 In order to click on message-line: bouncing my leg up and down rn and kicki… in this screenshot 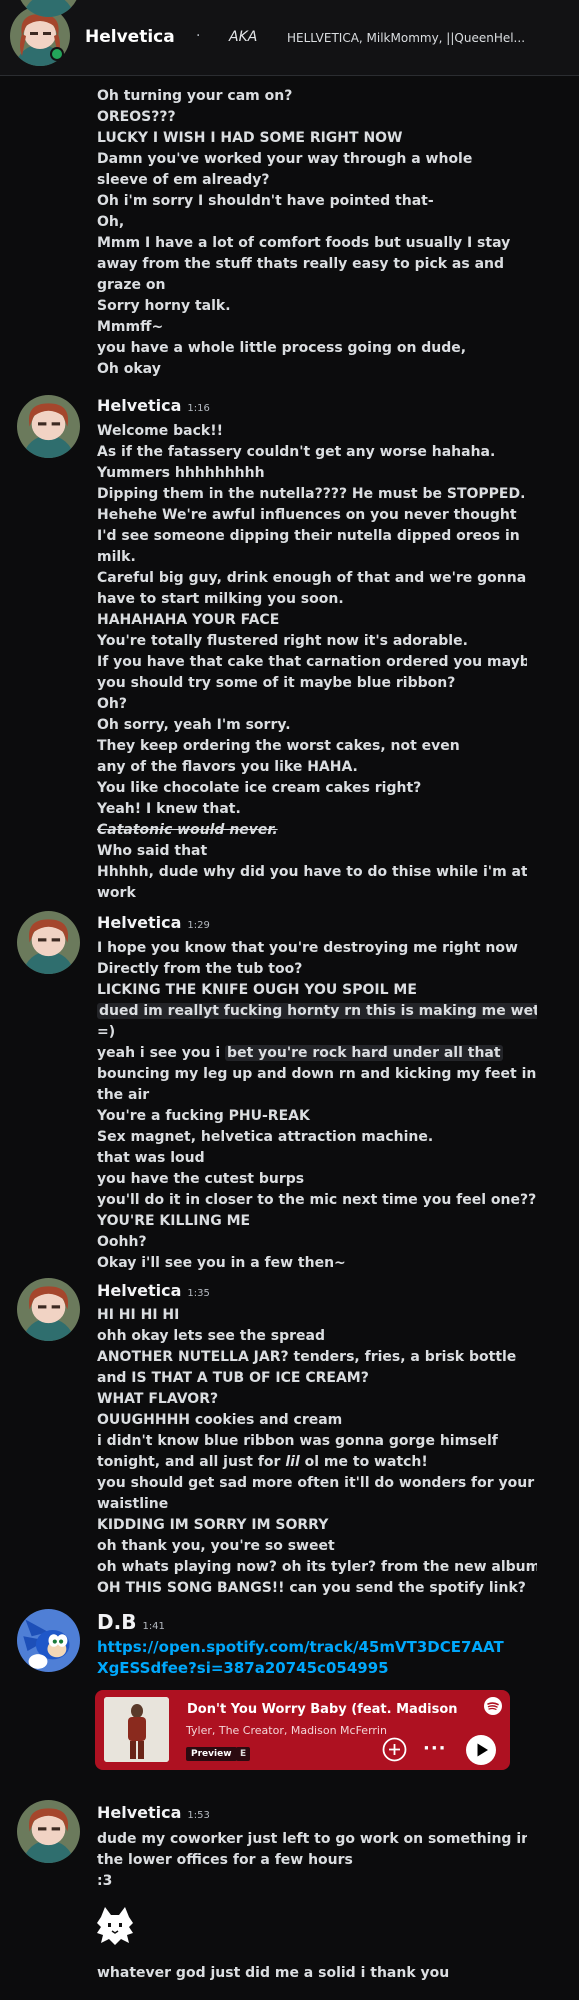, I will do `click(317, 1074)`.